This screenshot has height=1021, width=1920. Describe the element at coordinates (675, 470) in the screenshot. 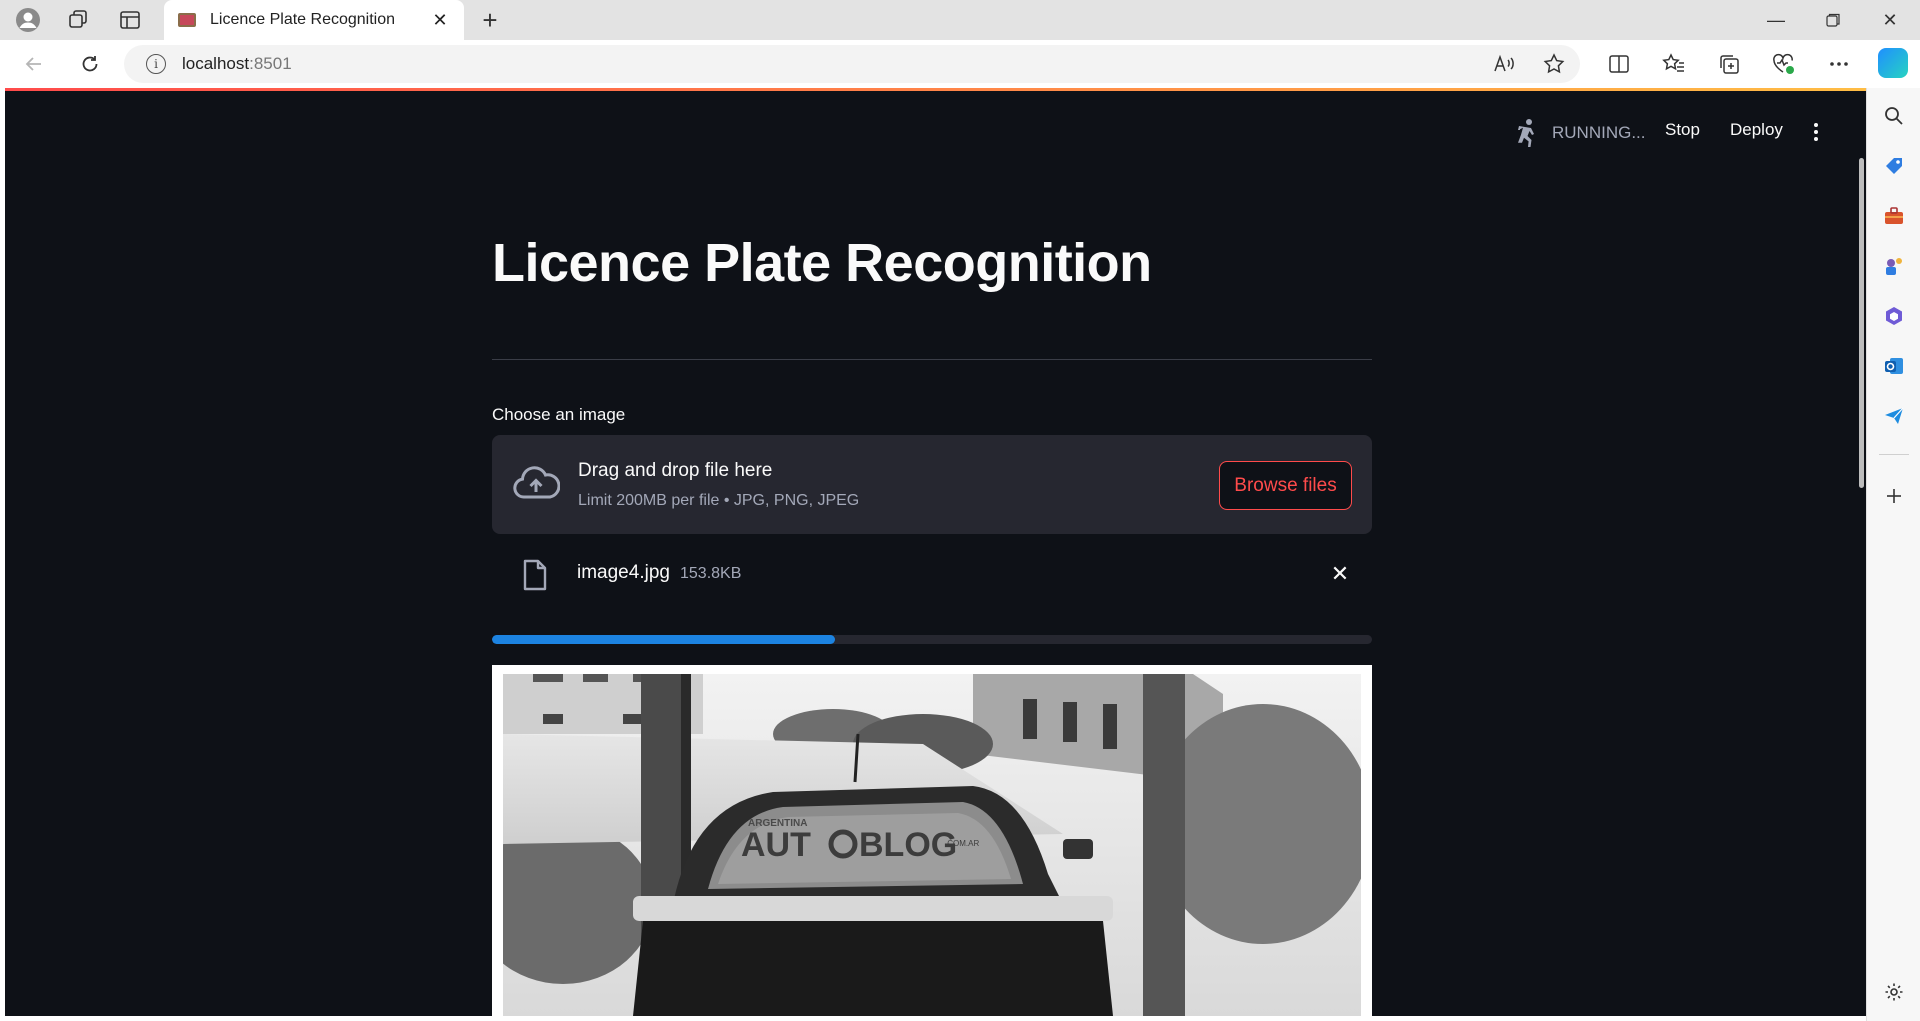

I see `dropzone-title: Drag and drop file here` at that location.